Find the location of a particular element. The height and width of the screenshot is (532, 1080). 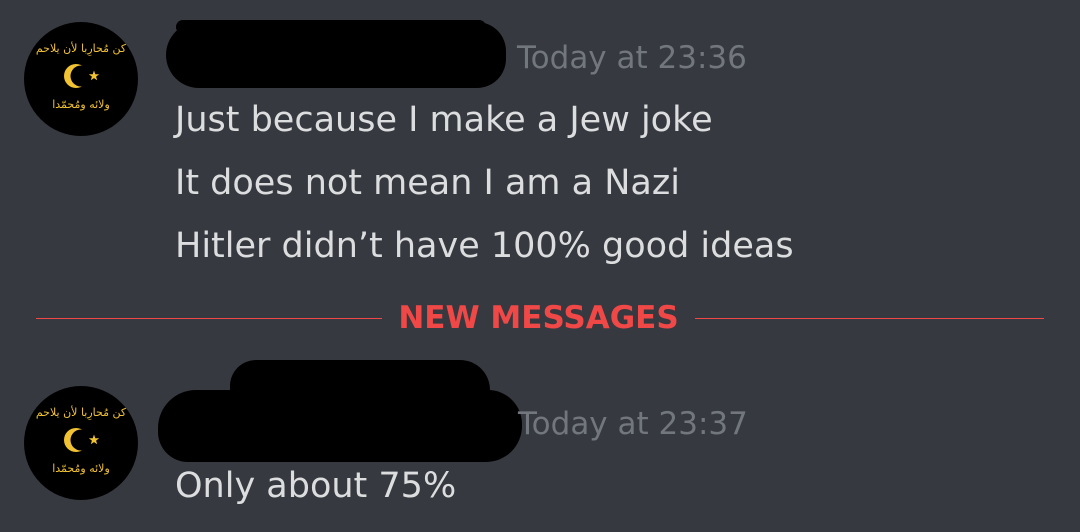

message-line: Just because I make a Jew joke is located at coordinates (444, 120).